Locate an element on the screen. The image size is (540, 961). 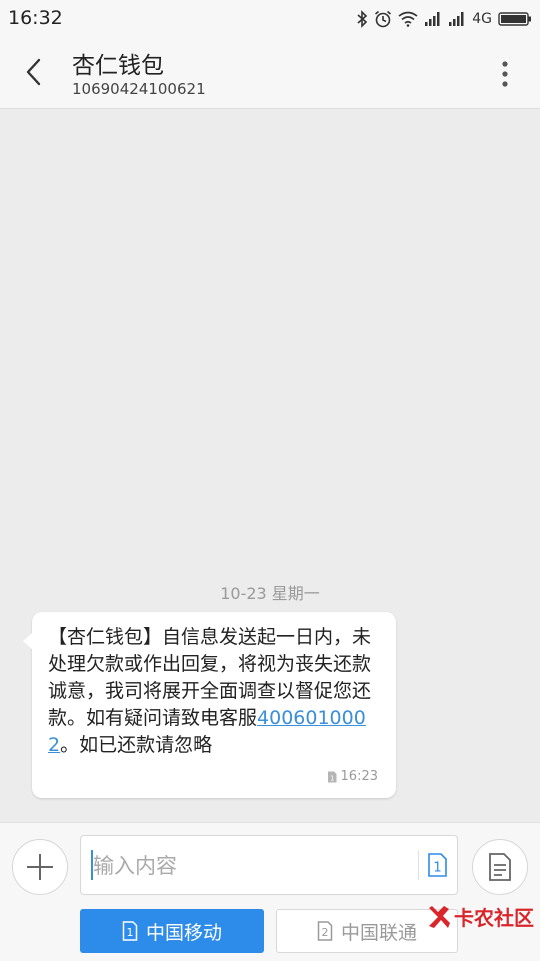
watermark: 卡农社区 is located at coordinates (480, 916).